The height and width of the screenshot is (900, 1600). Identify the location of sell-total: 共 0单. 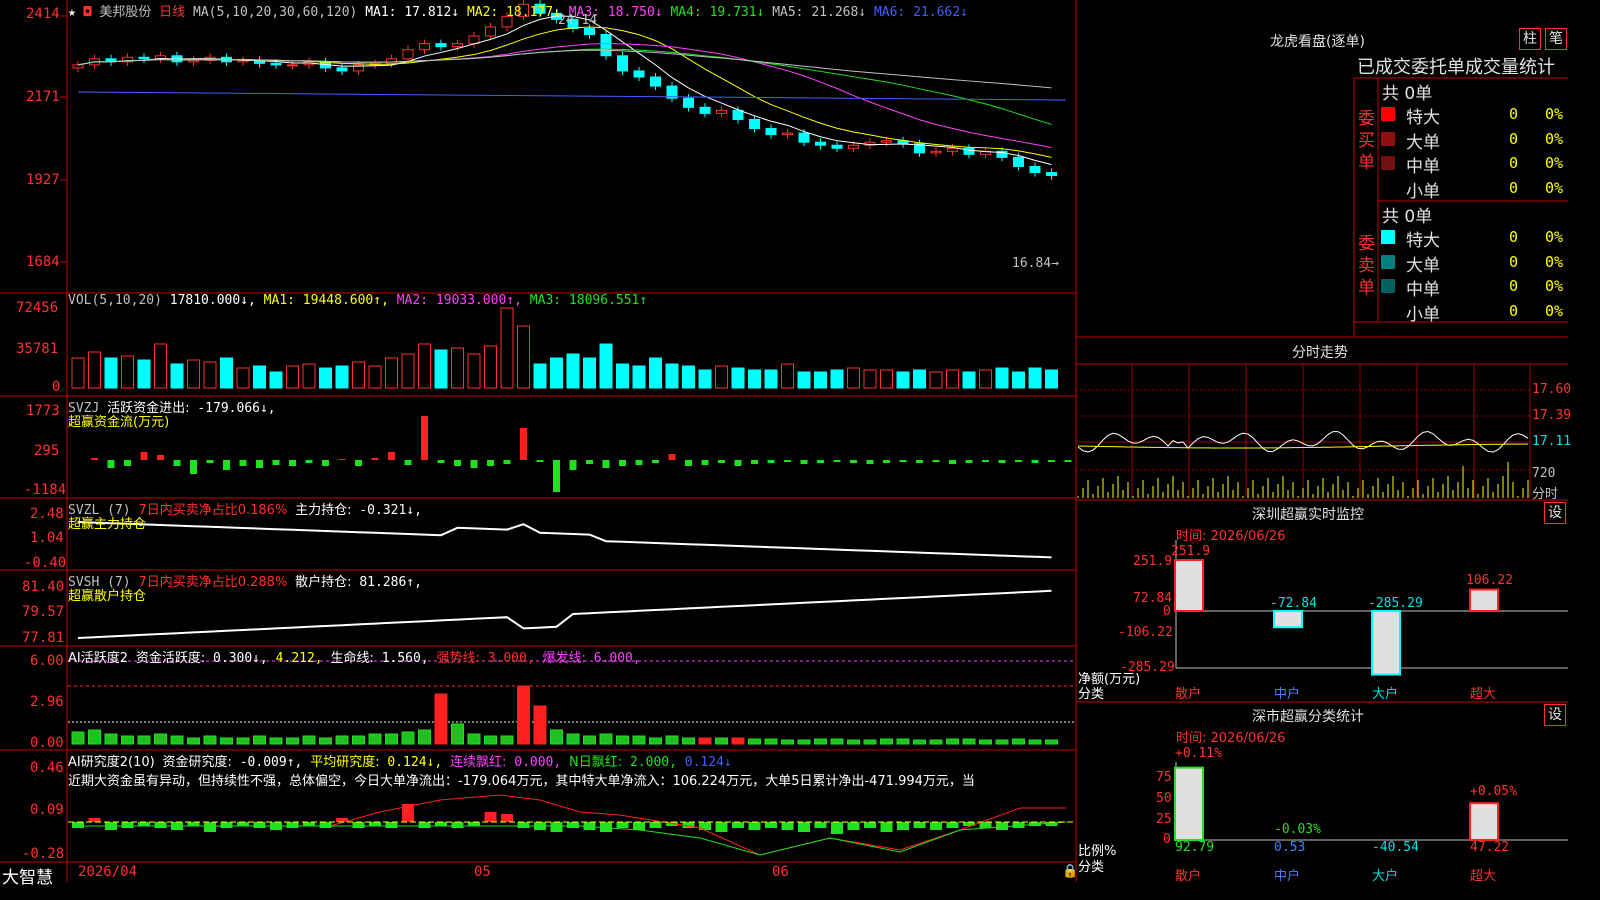
(1407, 217).